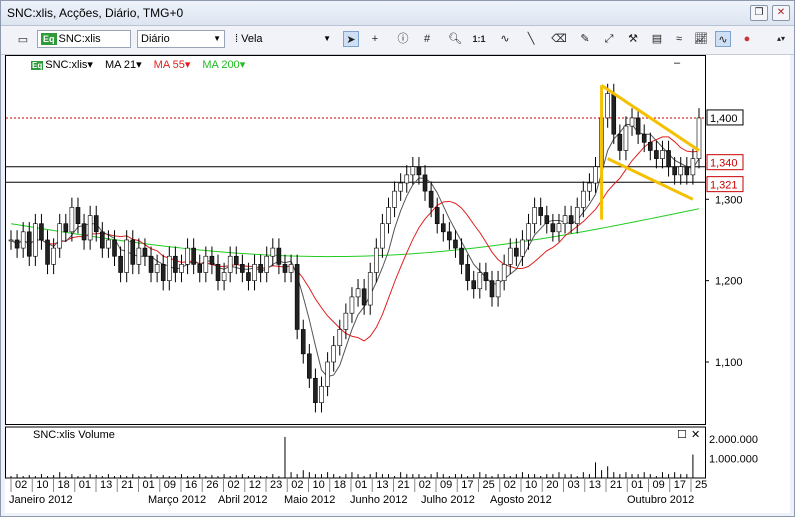  What do you see at coordinates (609, 39) in the screenshot?
I see `arrows-icon: ⤢` at bounding box center [609, 39].